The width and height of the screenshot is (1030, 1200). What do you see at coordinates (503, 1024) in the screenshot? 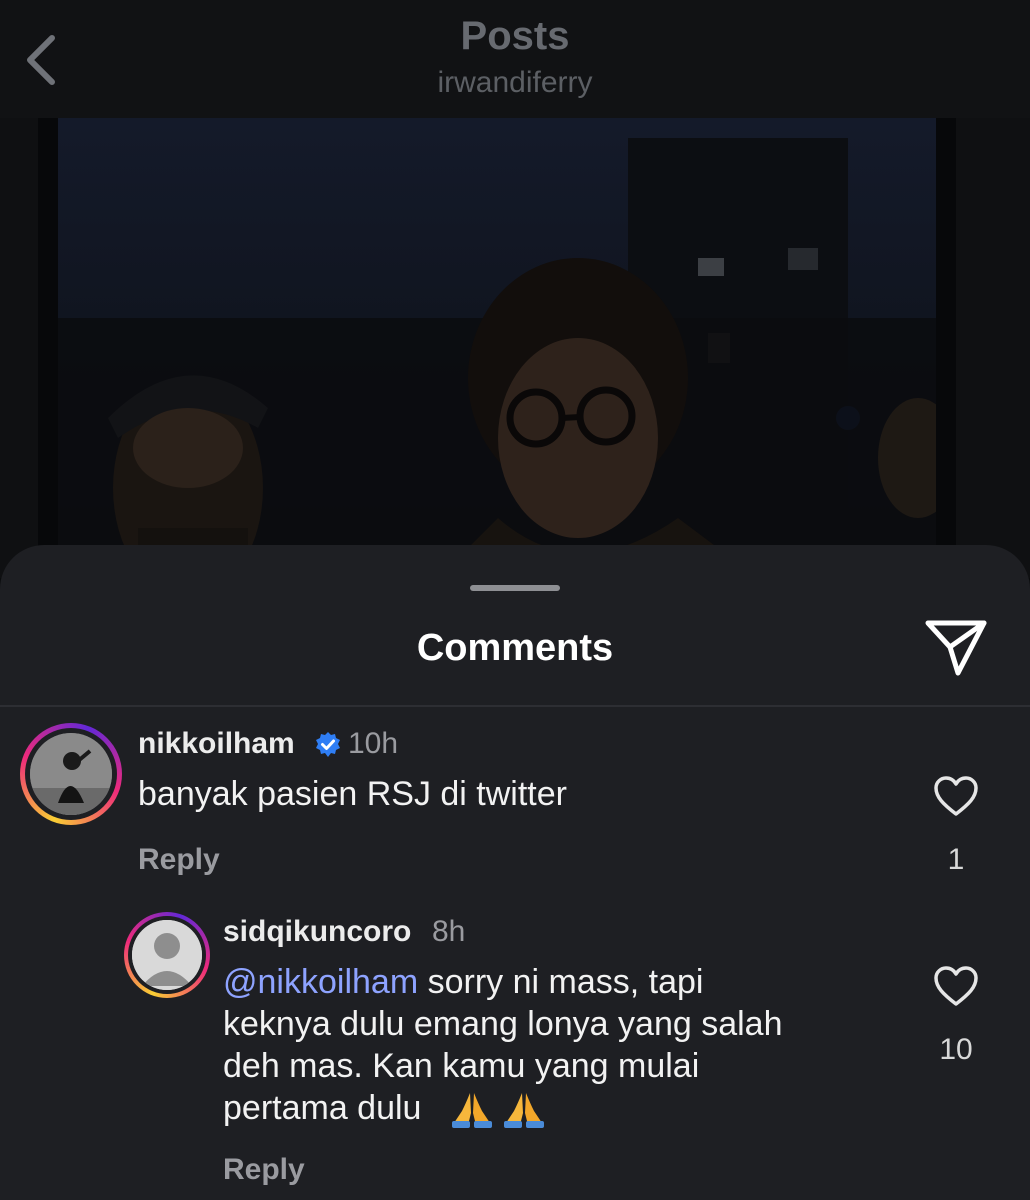
I see `comment-text-line: keknya dulu emang lonya yang salah` at bounding box center [503, 1024].